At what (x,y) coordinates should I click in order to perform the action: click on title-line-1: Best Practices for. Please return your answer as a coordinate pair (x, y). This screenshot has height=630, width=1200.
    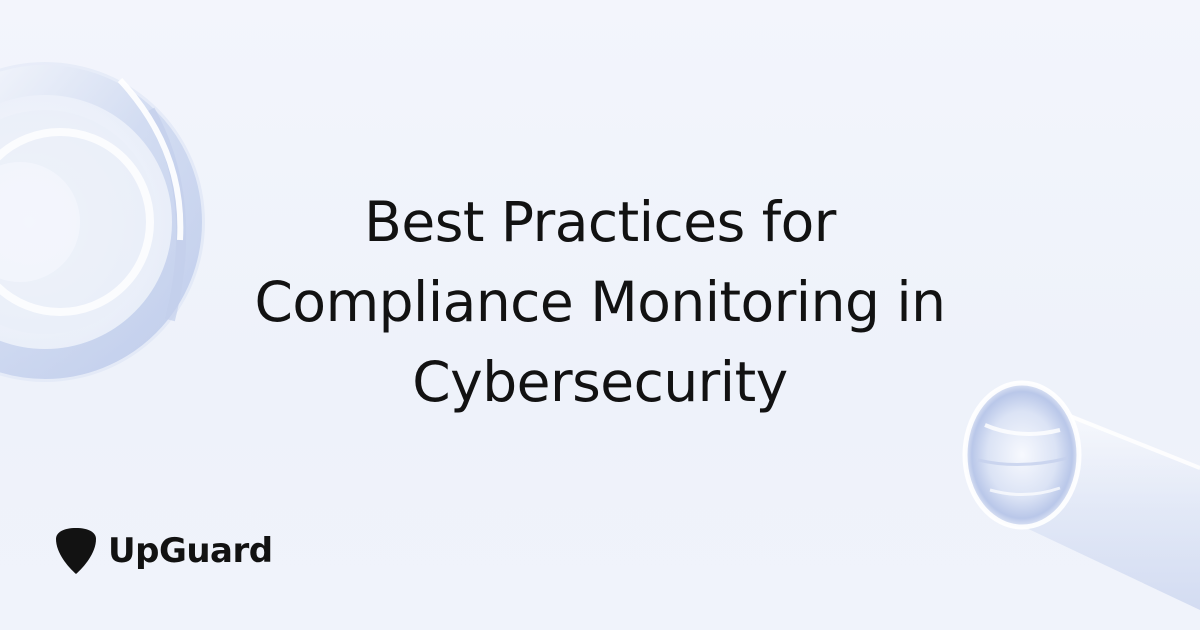
    Looking at the image, I should click on (600, 222).